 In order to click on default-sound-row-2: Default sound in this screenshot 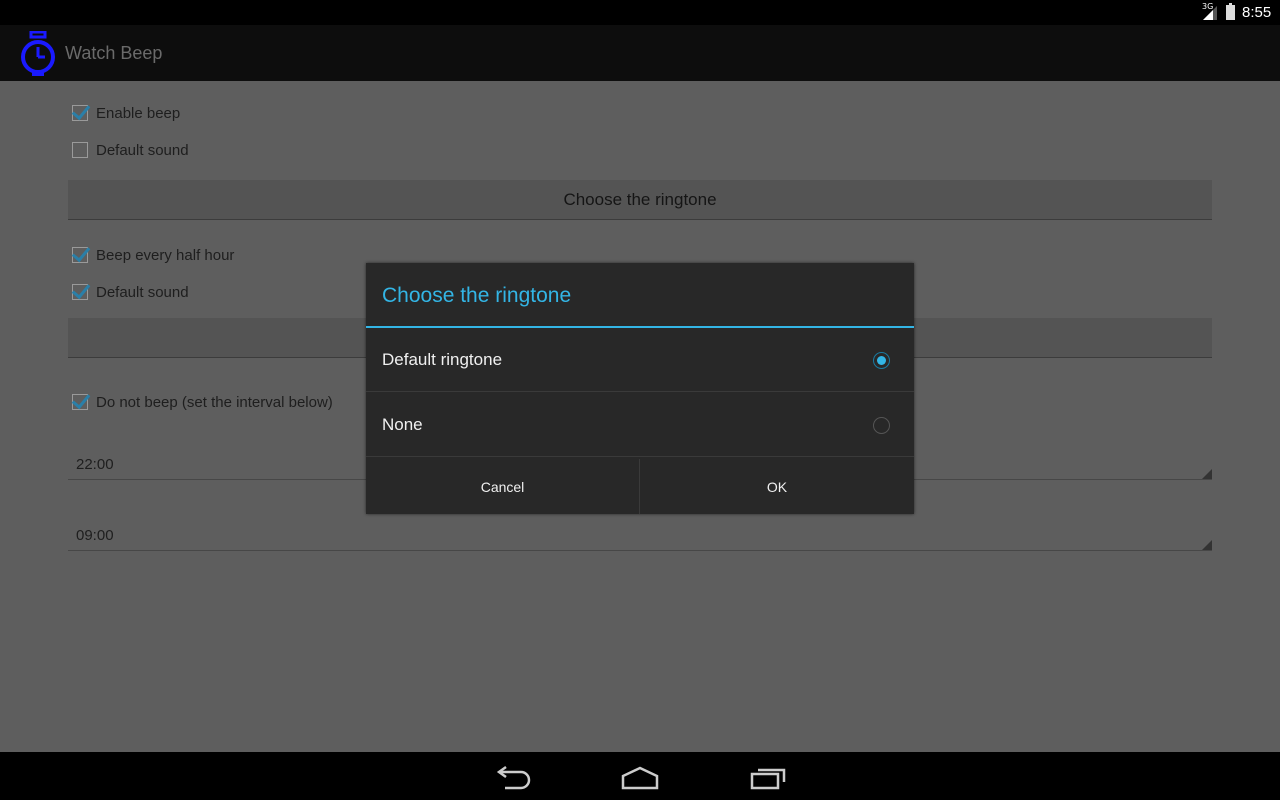, I will do `click(130, 292)`.